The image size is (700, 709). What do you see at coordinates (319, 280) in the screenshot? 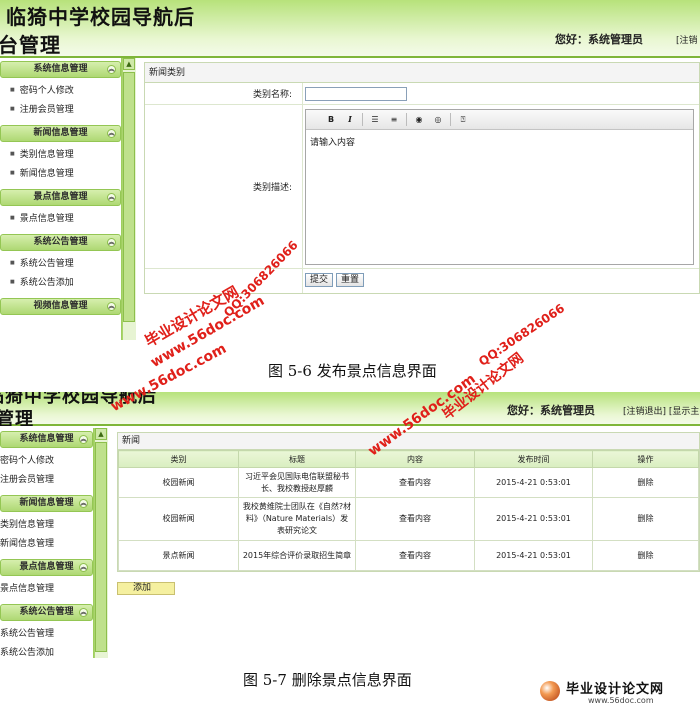
I see `submit-button: 提交` at bounding box center [319, 280].